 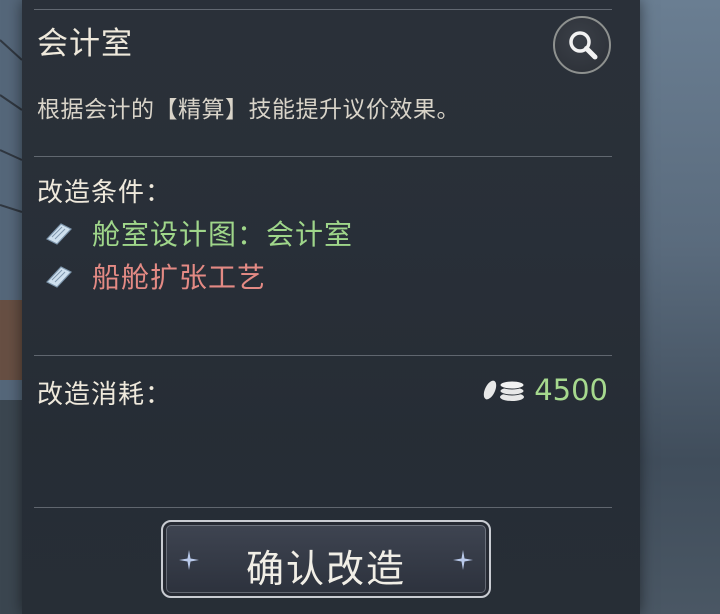 What do you see at coordinates (504, 390) in the screenshot?
I see `silver-coins-icon` at bounding box center [504, 390].